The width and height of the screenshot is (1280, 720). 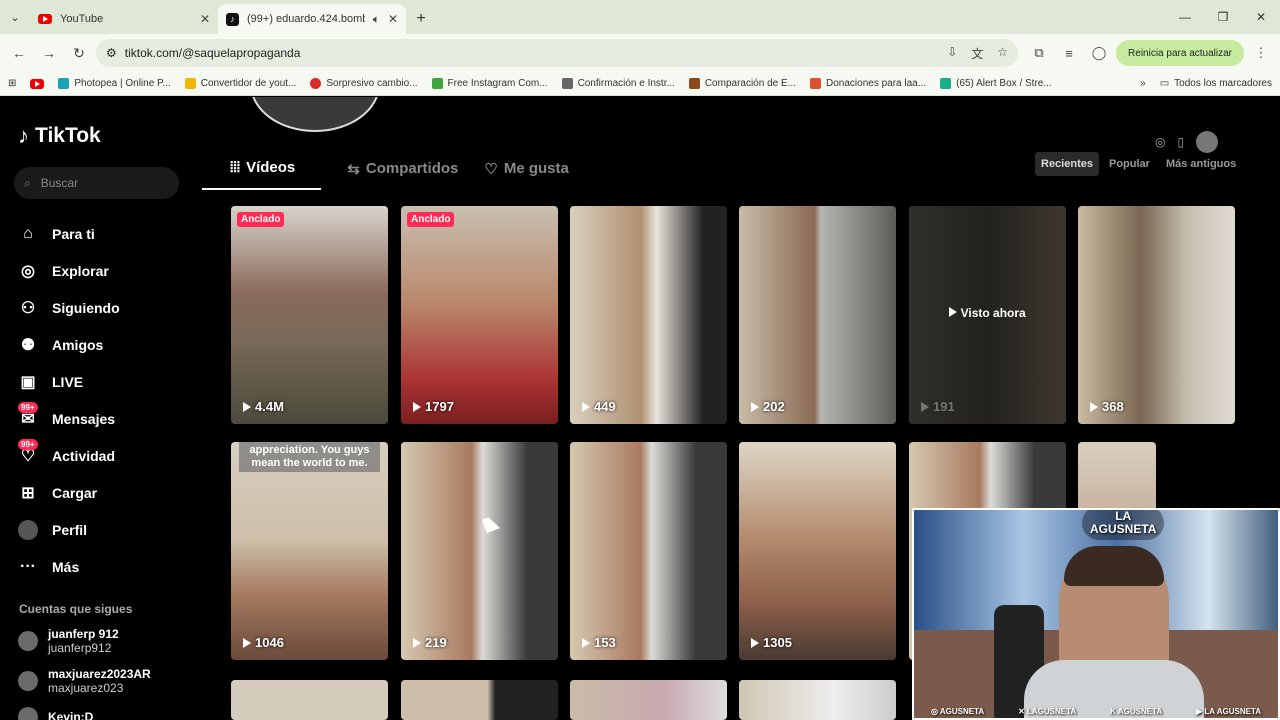 What do you see at coordinates (957, 711) in the screenshot?
I see `instagram-handle: ◎ AGUSNETA` at bounding box center [957, 711].